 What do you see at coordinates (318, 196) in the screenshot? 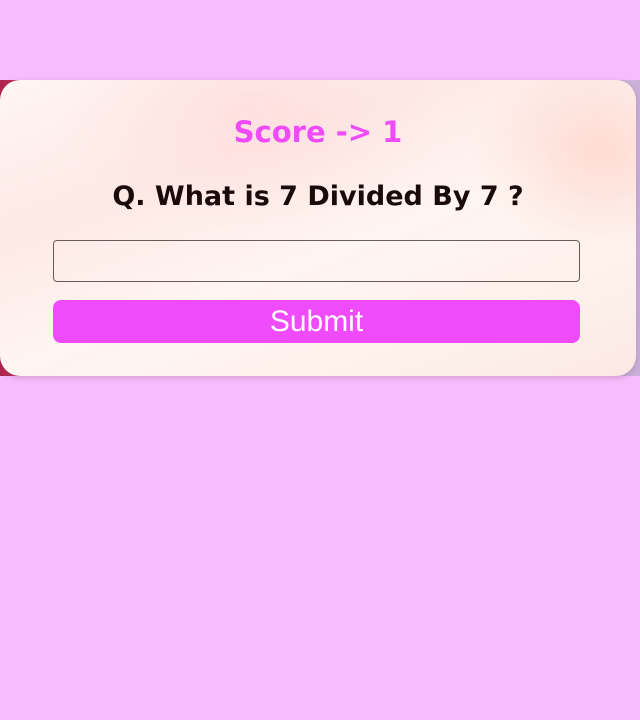
I see `question-text: Q. What is 7 Divided By 7 ?` at bounding box center [318, 196].